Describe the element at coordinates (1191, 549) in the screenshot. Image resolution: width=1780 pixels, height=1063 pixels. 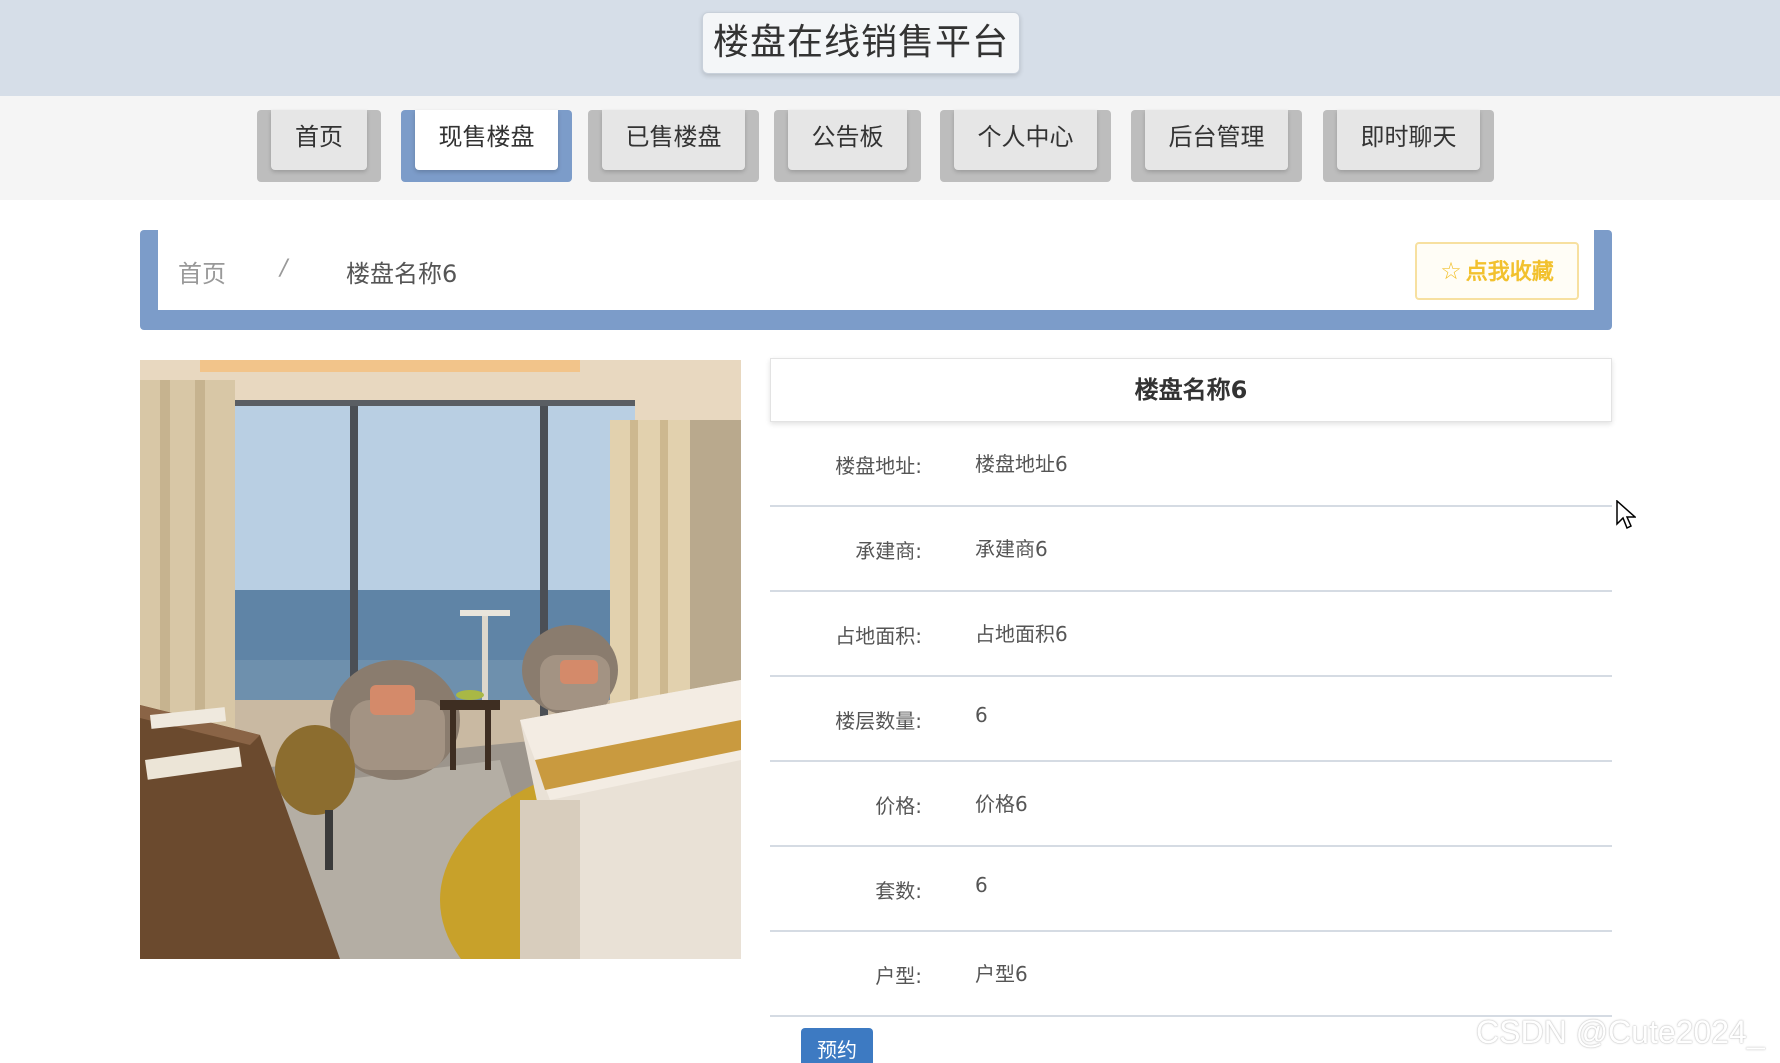
I see `info-row-builder: 承建商: 承建商6` at that location.